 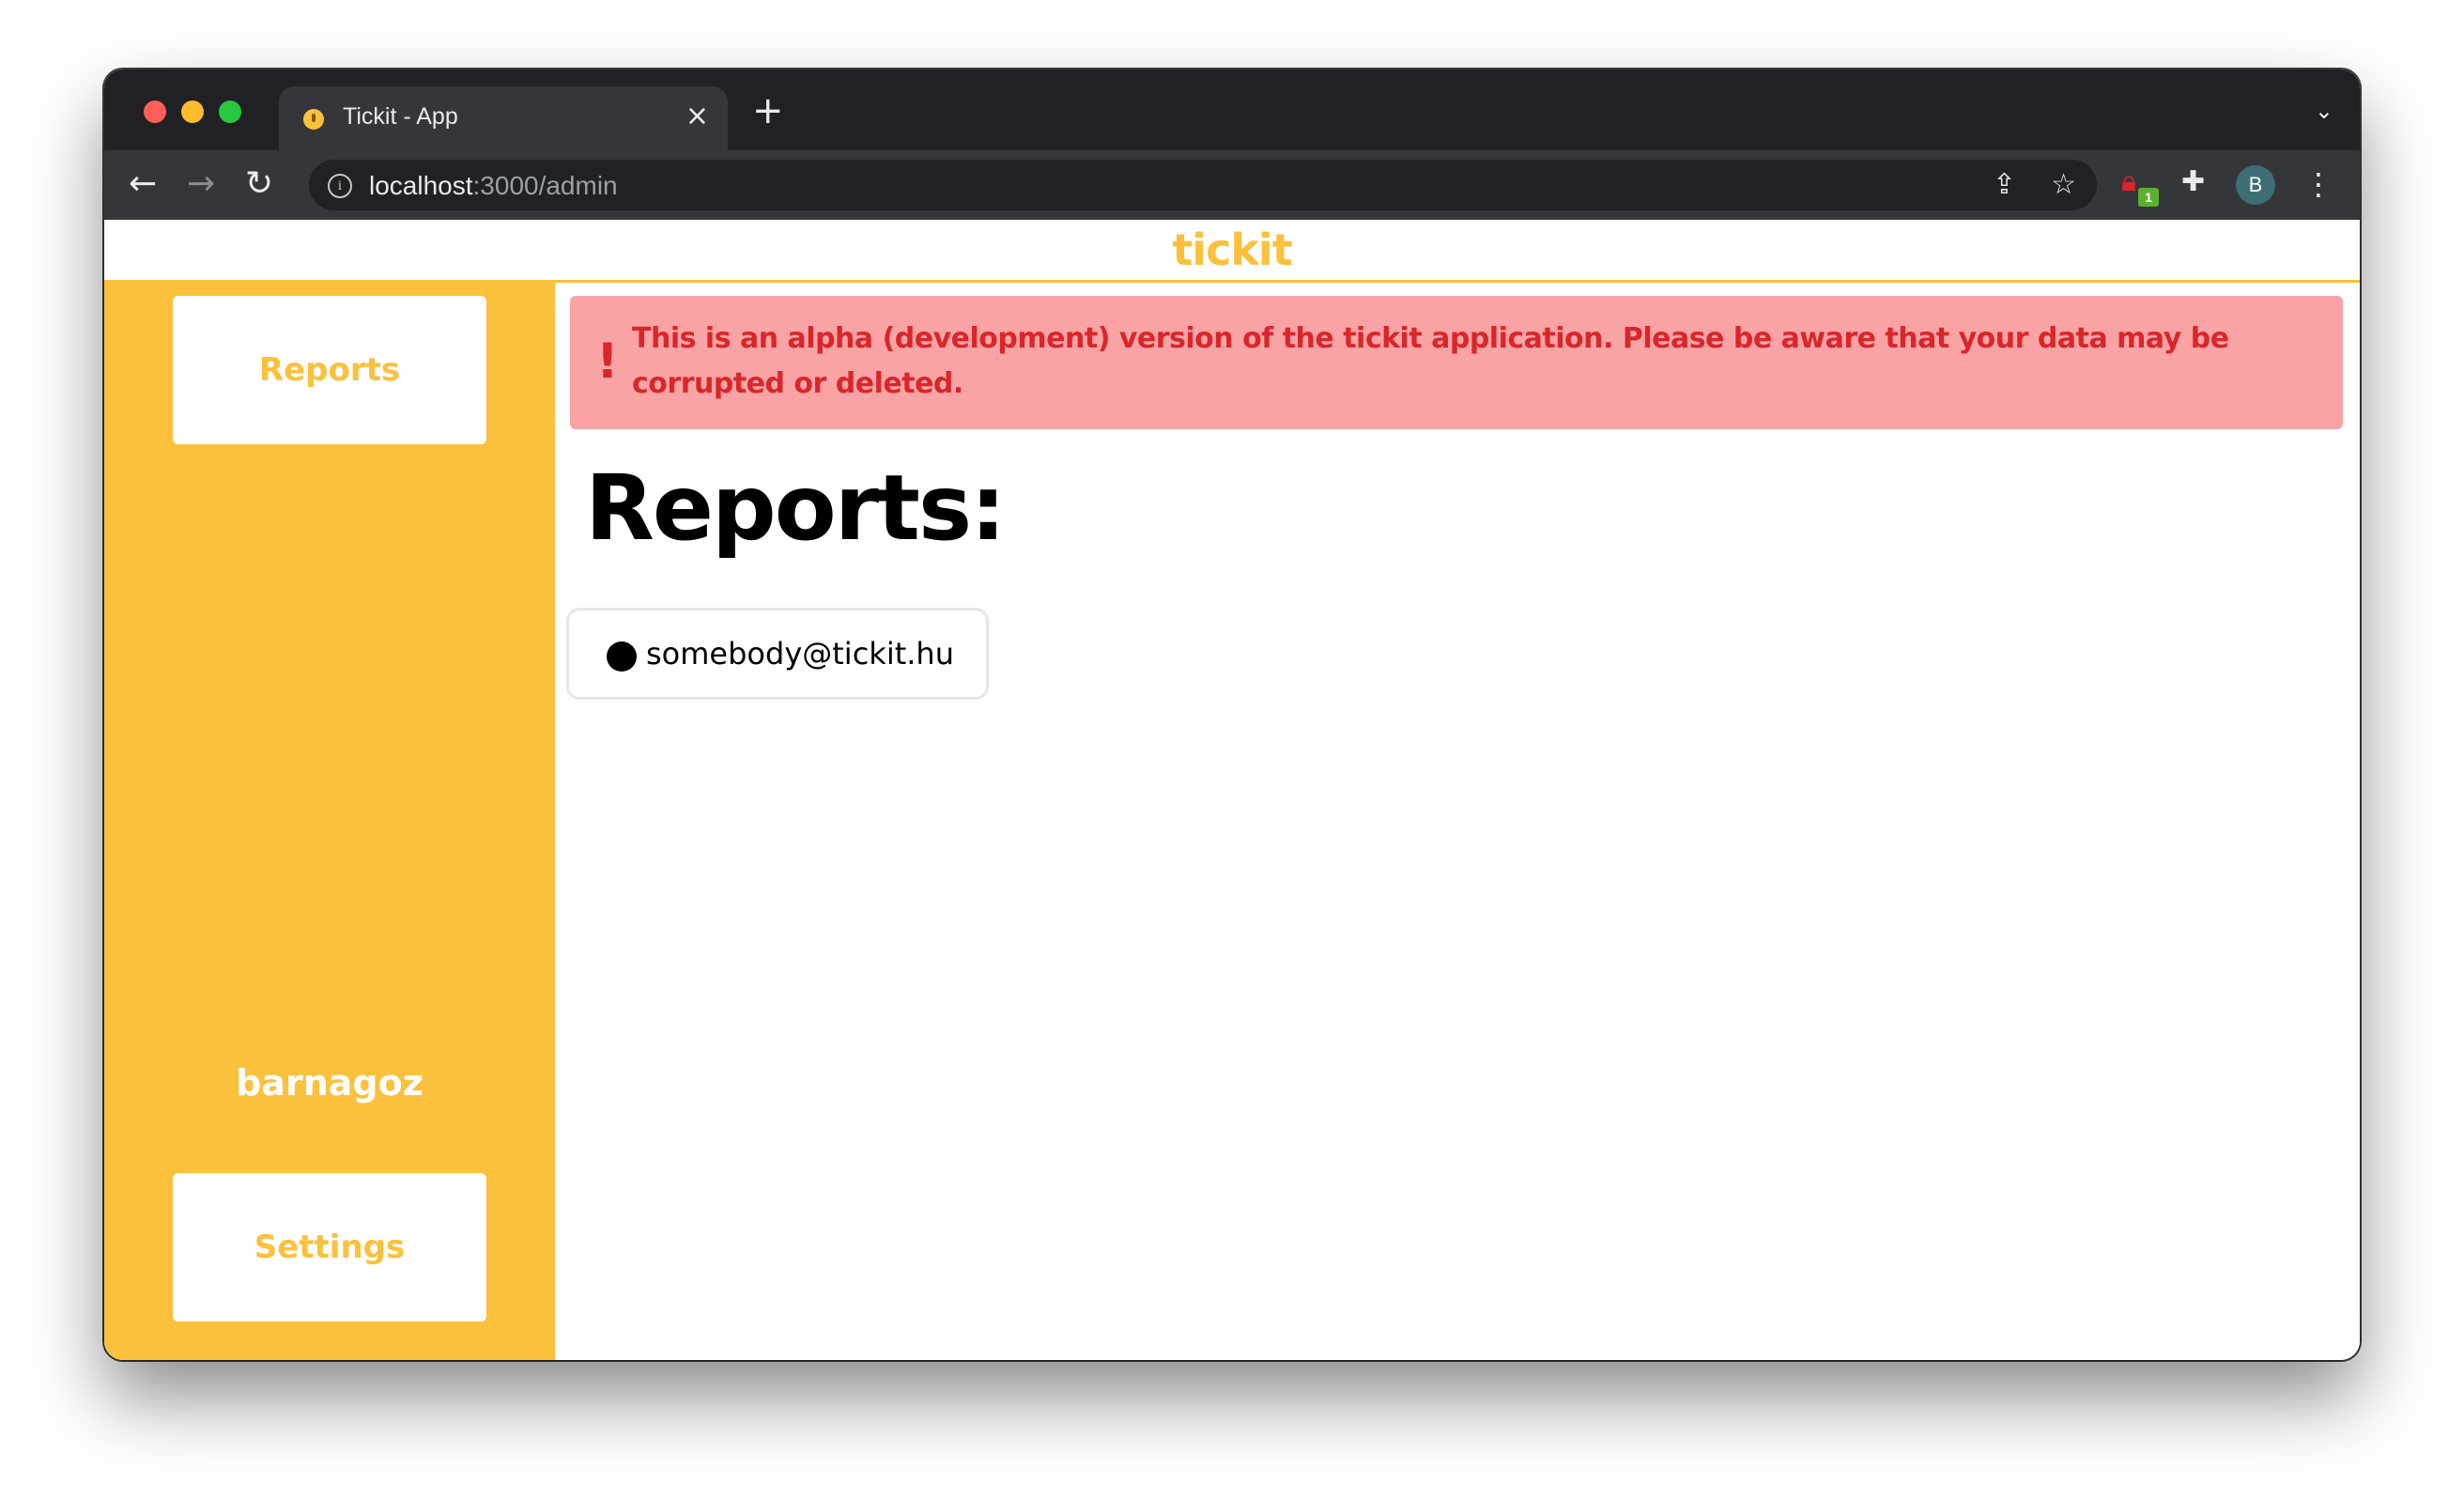 What do you see at coordinates (192, 112) in the screenshot?
I see `minimize-window-button` at bounding box center [192, 112].